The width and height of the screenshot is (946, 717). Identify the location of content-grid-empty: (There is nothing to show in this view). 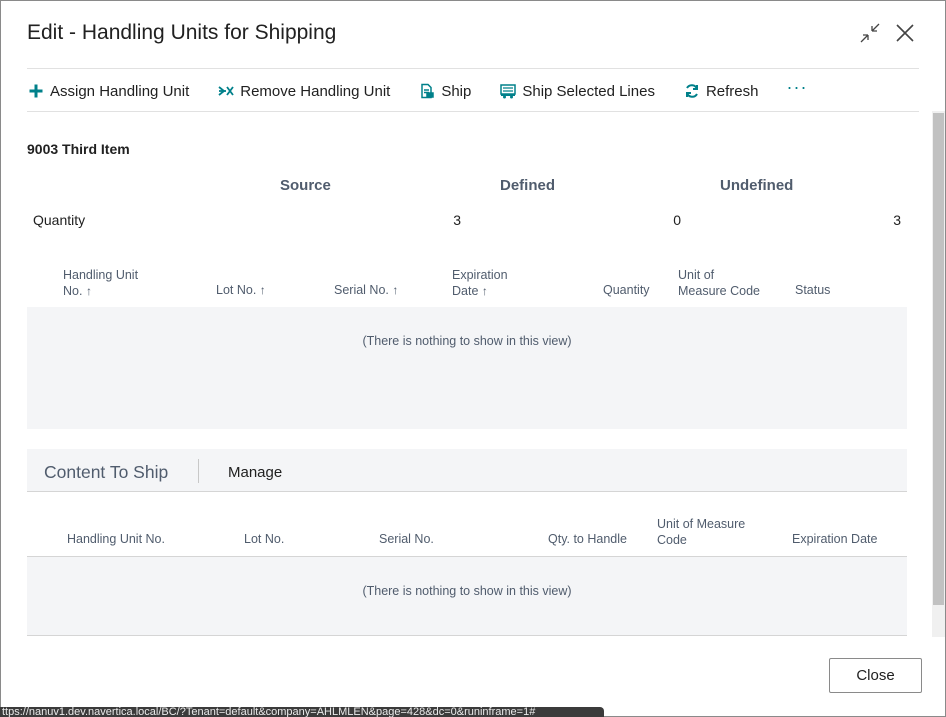
(467, 596).